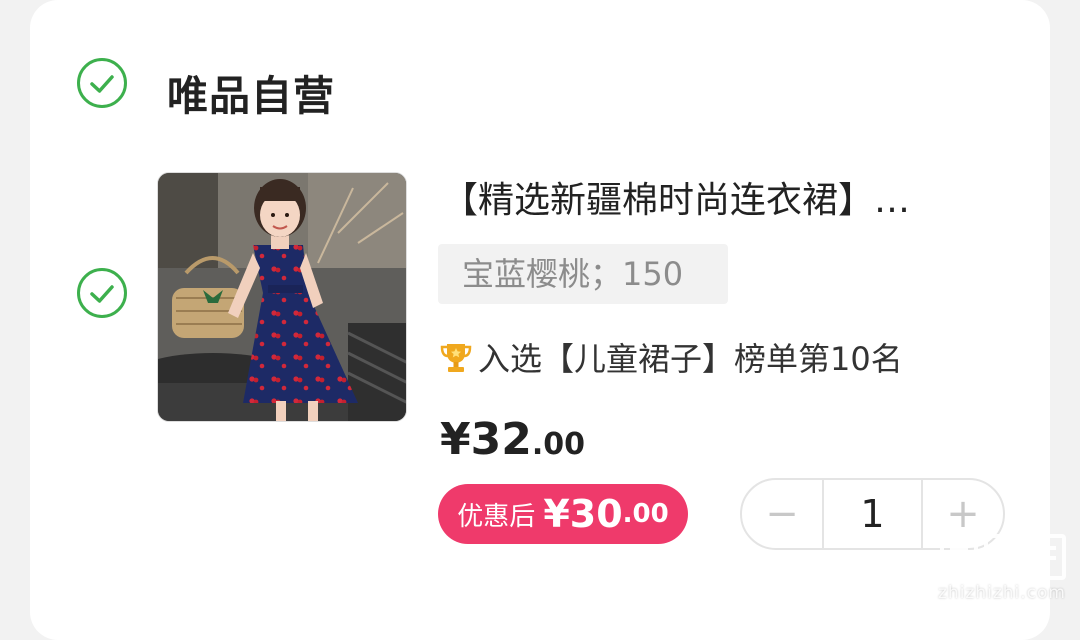 This screenshot has height=640, width=1080. Describe the element at coordinates (1002, 593) in the screenshot. I see `watermark-text: zhizhizhi.com` at that location.